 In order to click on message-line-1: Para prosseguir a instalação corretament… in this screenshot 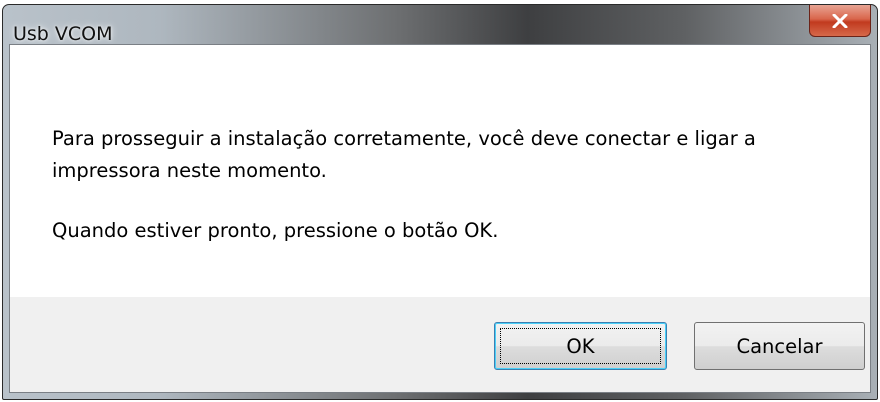, I will do `click(404, 138)`.